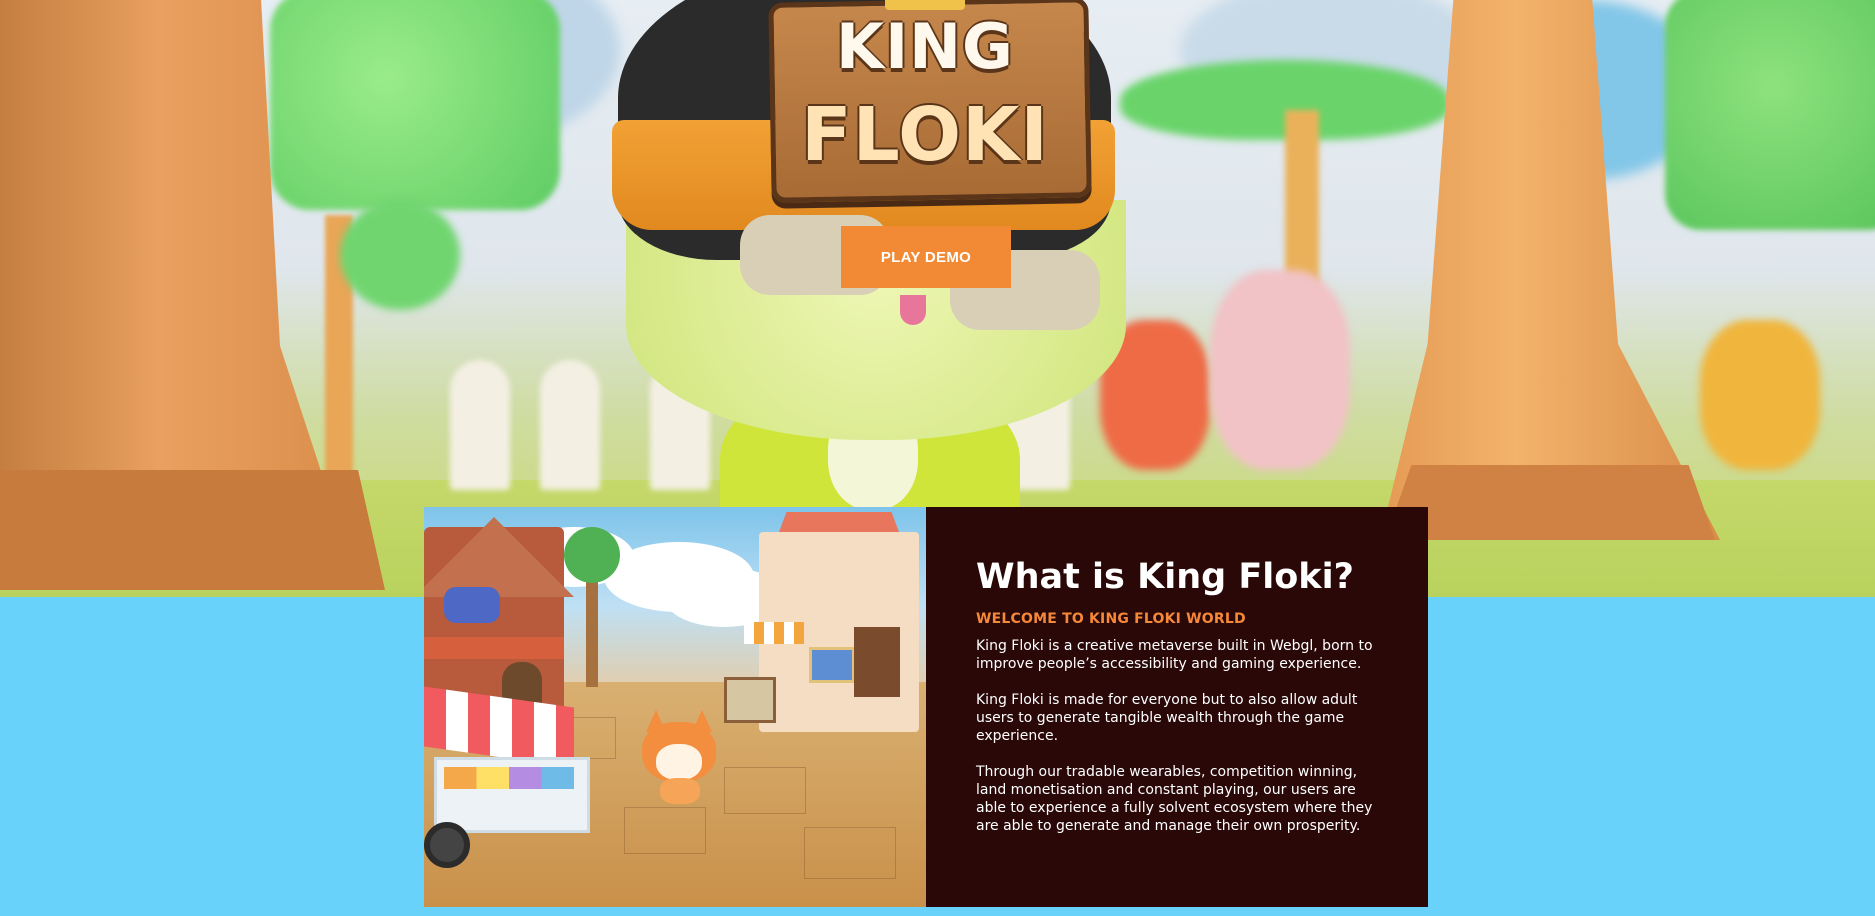  What do you see at coordinates (592, 632) in the screenshot?
I see `scene-tree-trunk` at bounding box center [592, 632].